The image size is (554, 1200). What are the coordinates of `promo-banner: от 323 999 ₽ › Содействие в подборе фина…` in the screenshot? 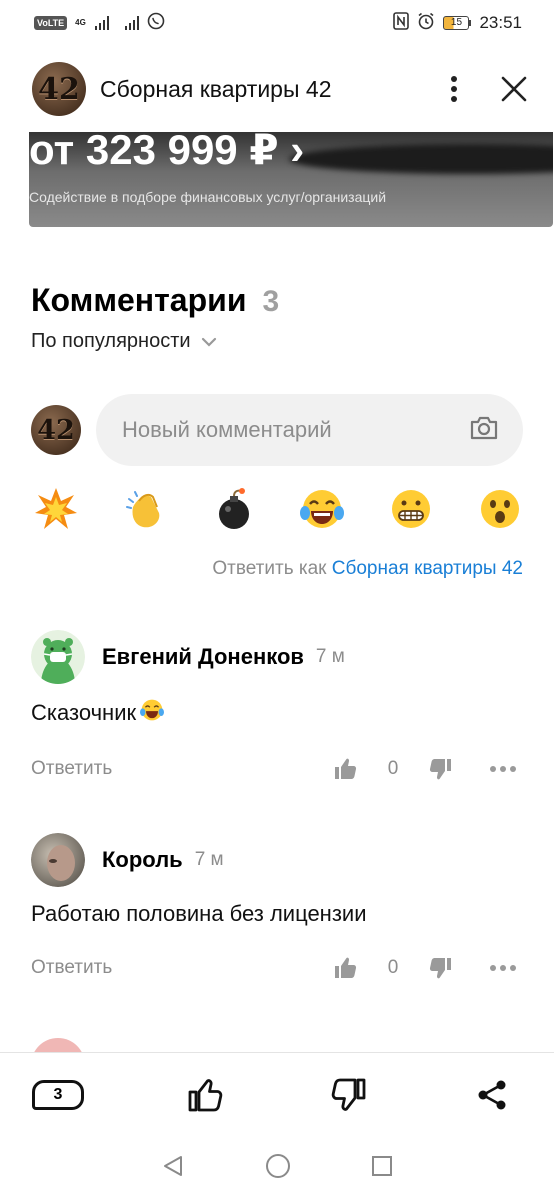 It's located at (291, 176).